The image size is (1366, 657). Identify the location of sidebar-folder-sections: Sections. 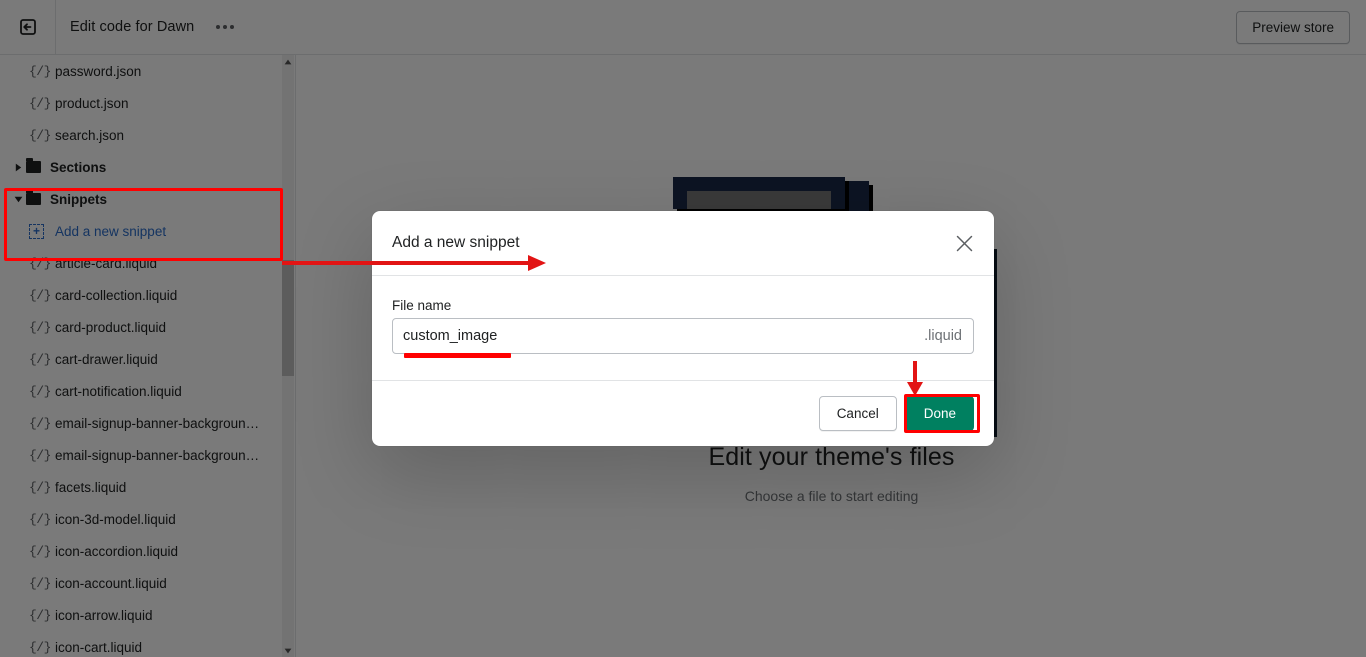
(141, 167).